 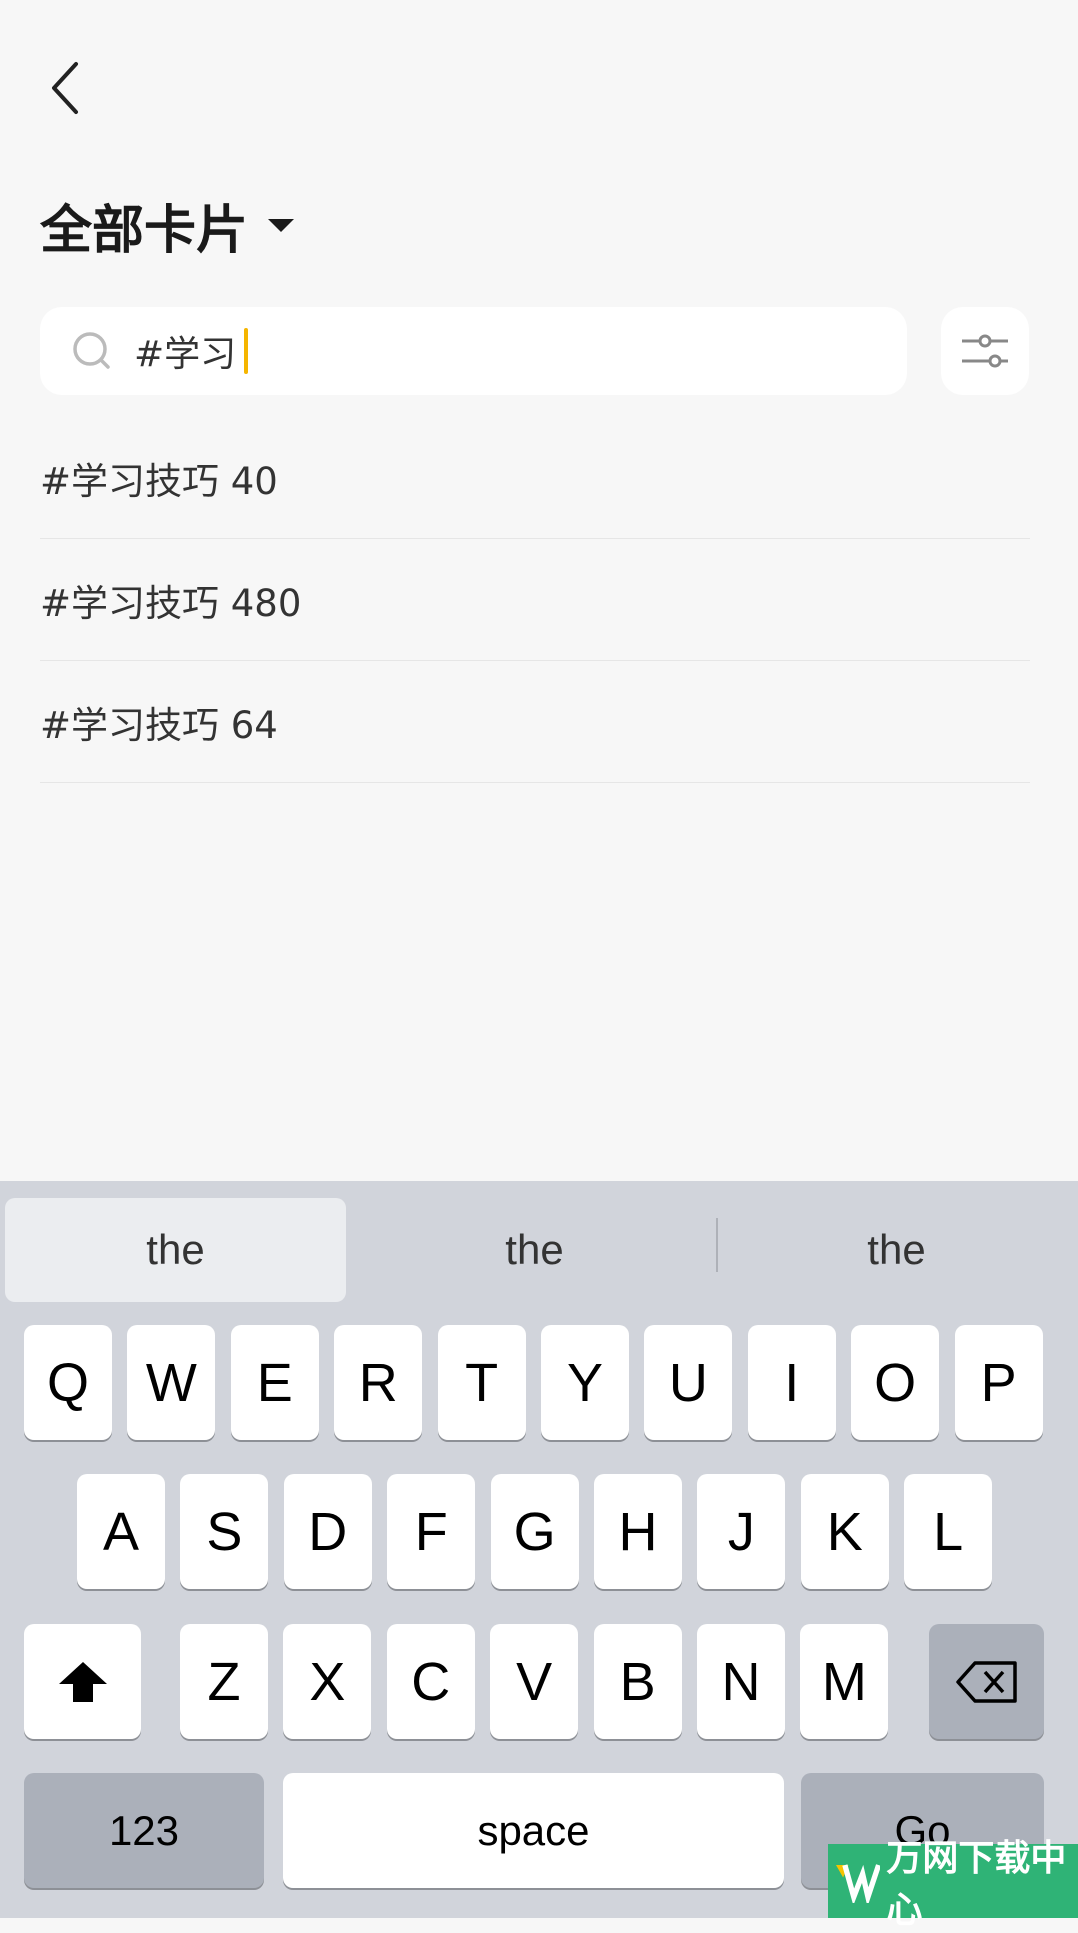 I want to click on key-c: C, so click(x=430, y=1681).